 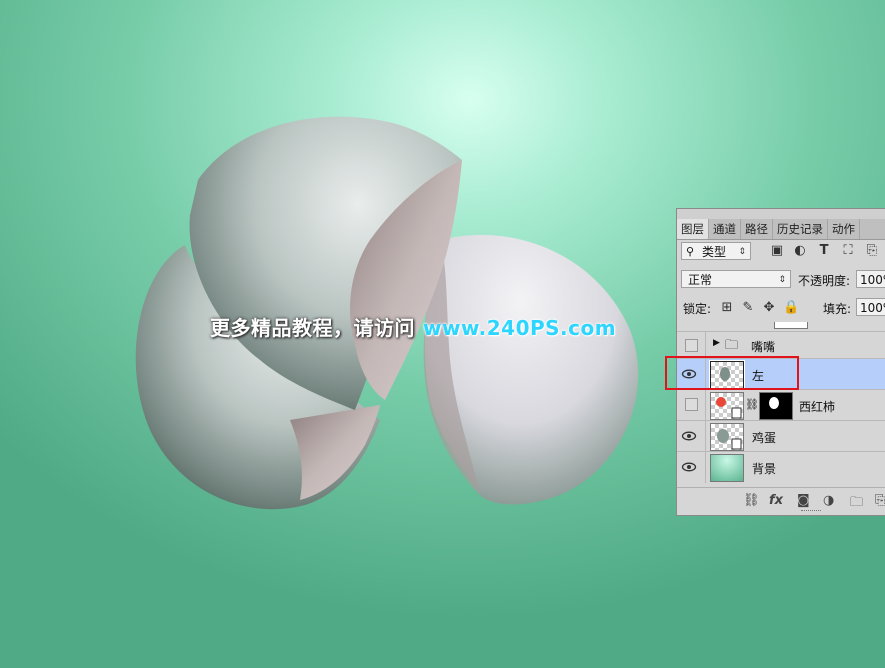 I want to click on fill-input: 100%, so click(x=870, y=307).